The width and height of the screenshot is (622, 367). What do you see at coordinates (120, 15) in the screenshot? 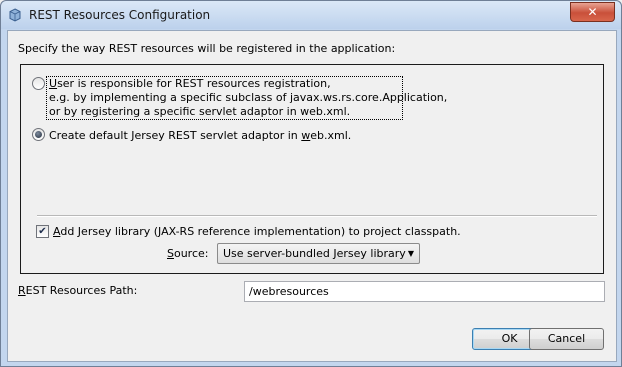
I see `window-title: REST Resources Configuration` at bounding box center [120, 15].